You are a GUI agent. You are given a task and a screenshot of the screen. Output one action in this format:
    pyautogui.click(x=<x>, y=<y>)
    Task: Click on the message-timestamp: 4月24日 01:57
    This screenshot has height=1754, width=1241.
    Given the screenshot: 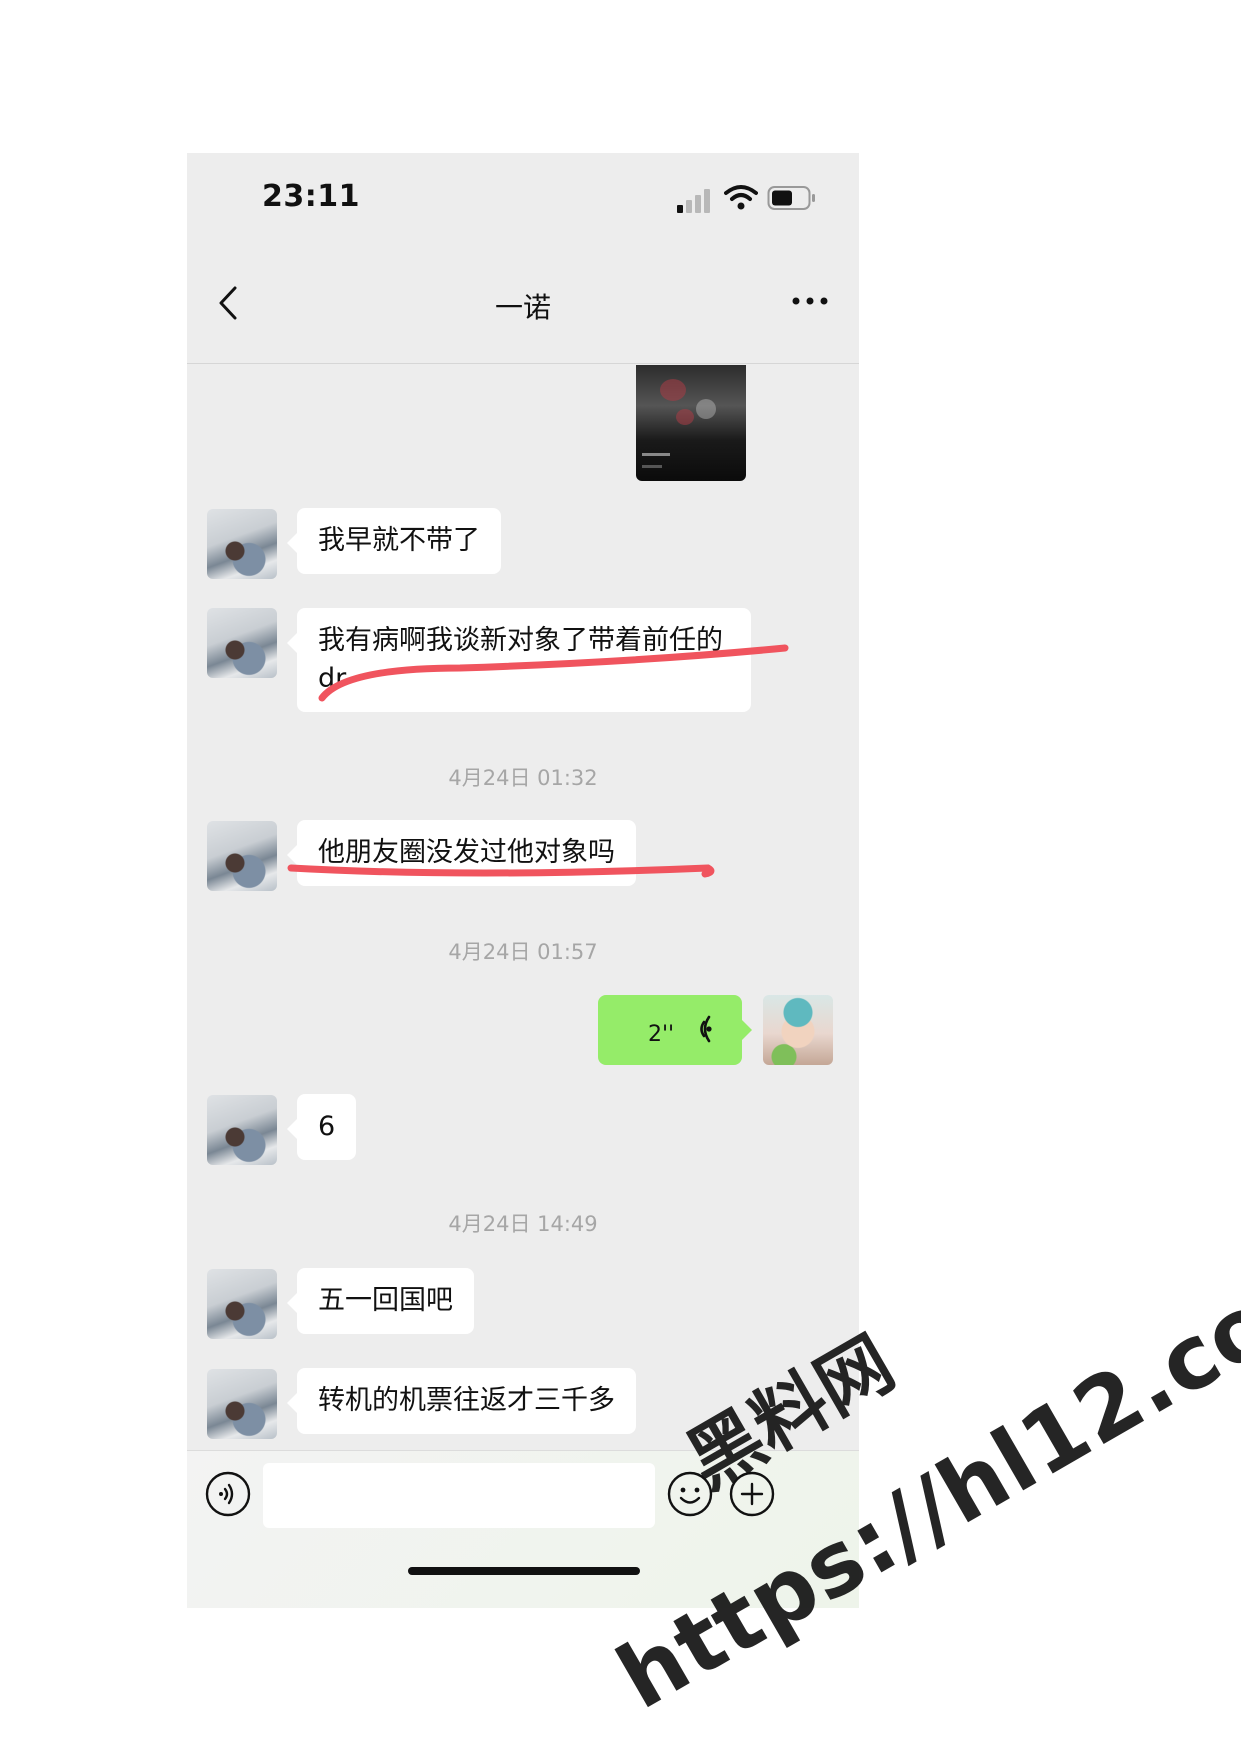 What is the action you would take?
    pyautogui.click(x=523, y=952)
    